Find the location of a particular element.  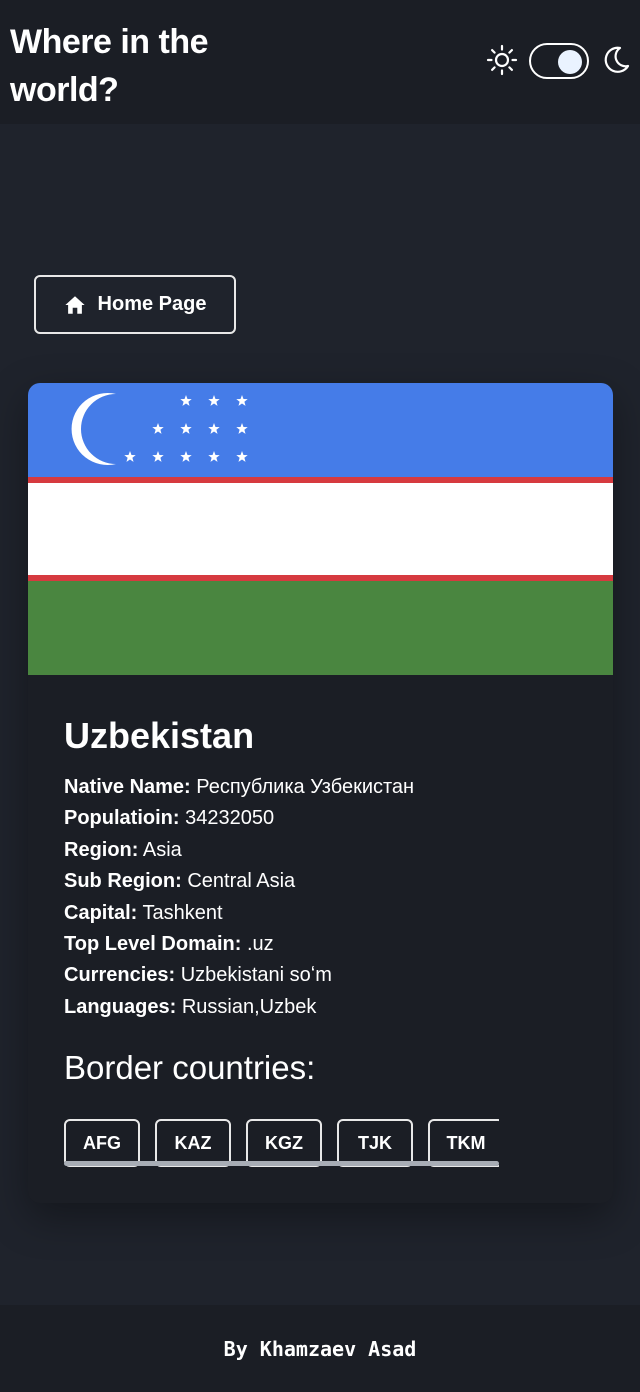

detail-region: Region: Asia is located at coordinates (324, 850).